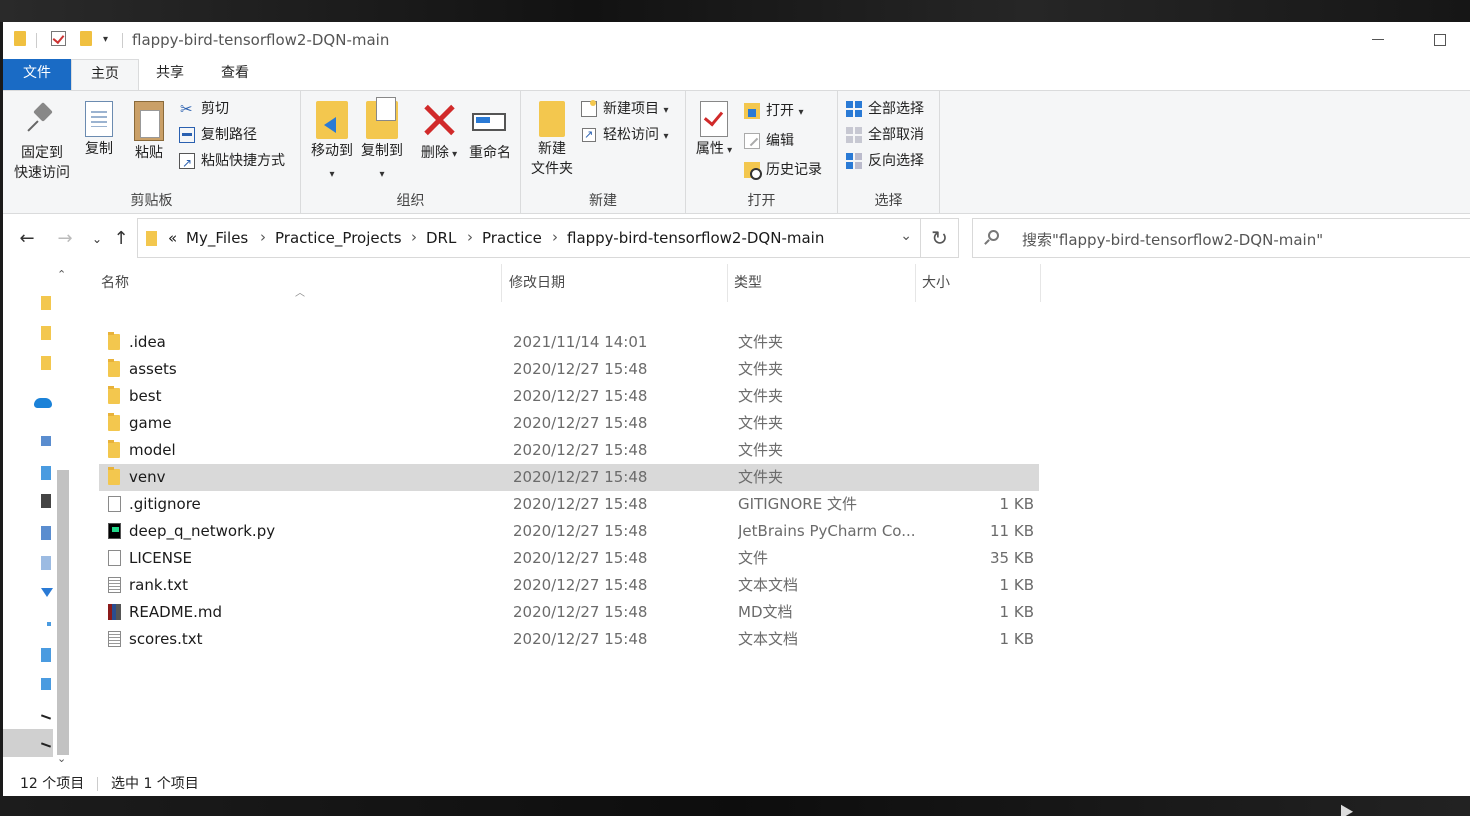 The width and height of the screenshot is (1470, 816). I want to click on new-folder-quick-access-icon, so click(86, 38).